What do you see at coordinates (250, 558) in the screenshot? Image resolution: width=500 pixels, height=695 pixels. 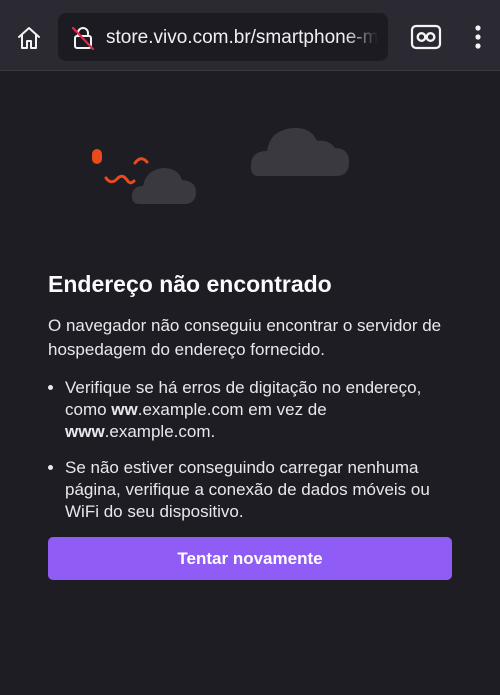 I see `try-again-button: Tentar novamente` at bounding box center [250, 558].